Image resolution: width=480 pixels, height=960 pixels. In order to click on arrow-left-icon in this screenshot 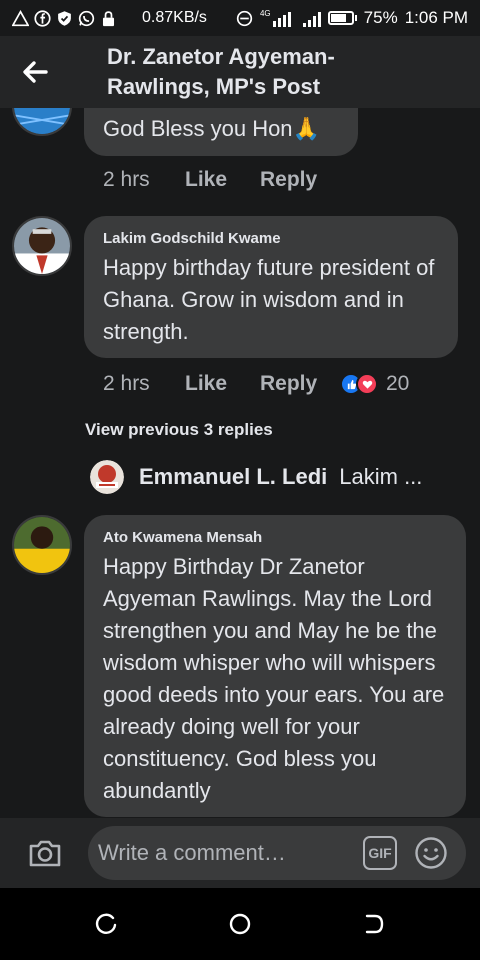, I will do `click(35, 72)`.